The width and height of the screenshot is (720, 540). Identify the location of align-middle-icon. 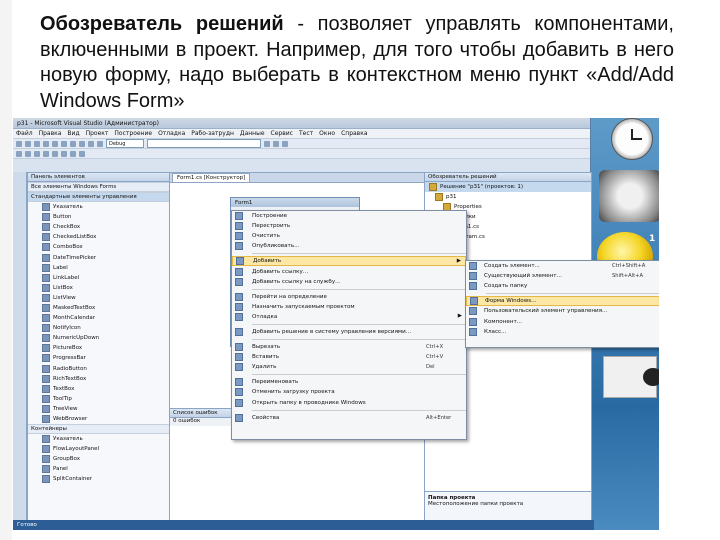
(55, 153).